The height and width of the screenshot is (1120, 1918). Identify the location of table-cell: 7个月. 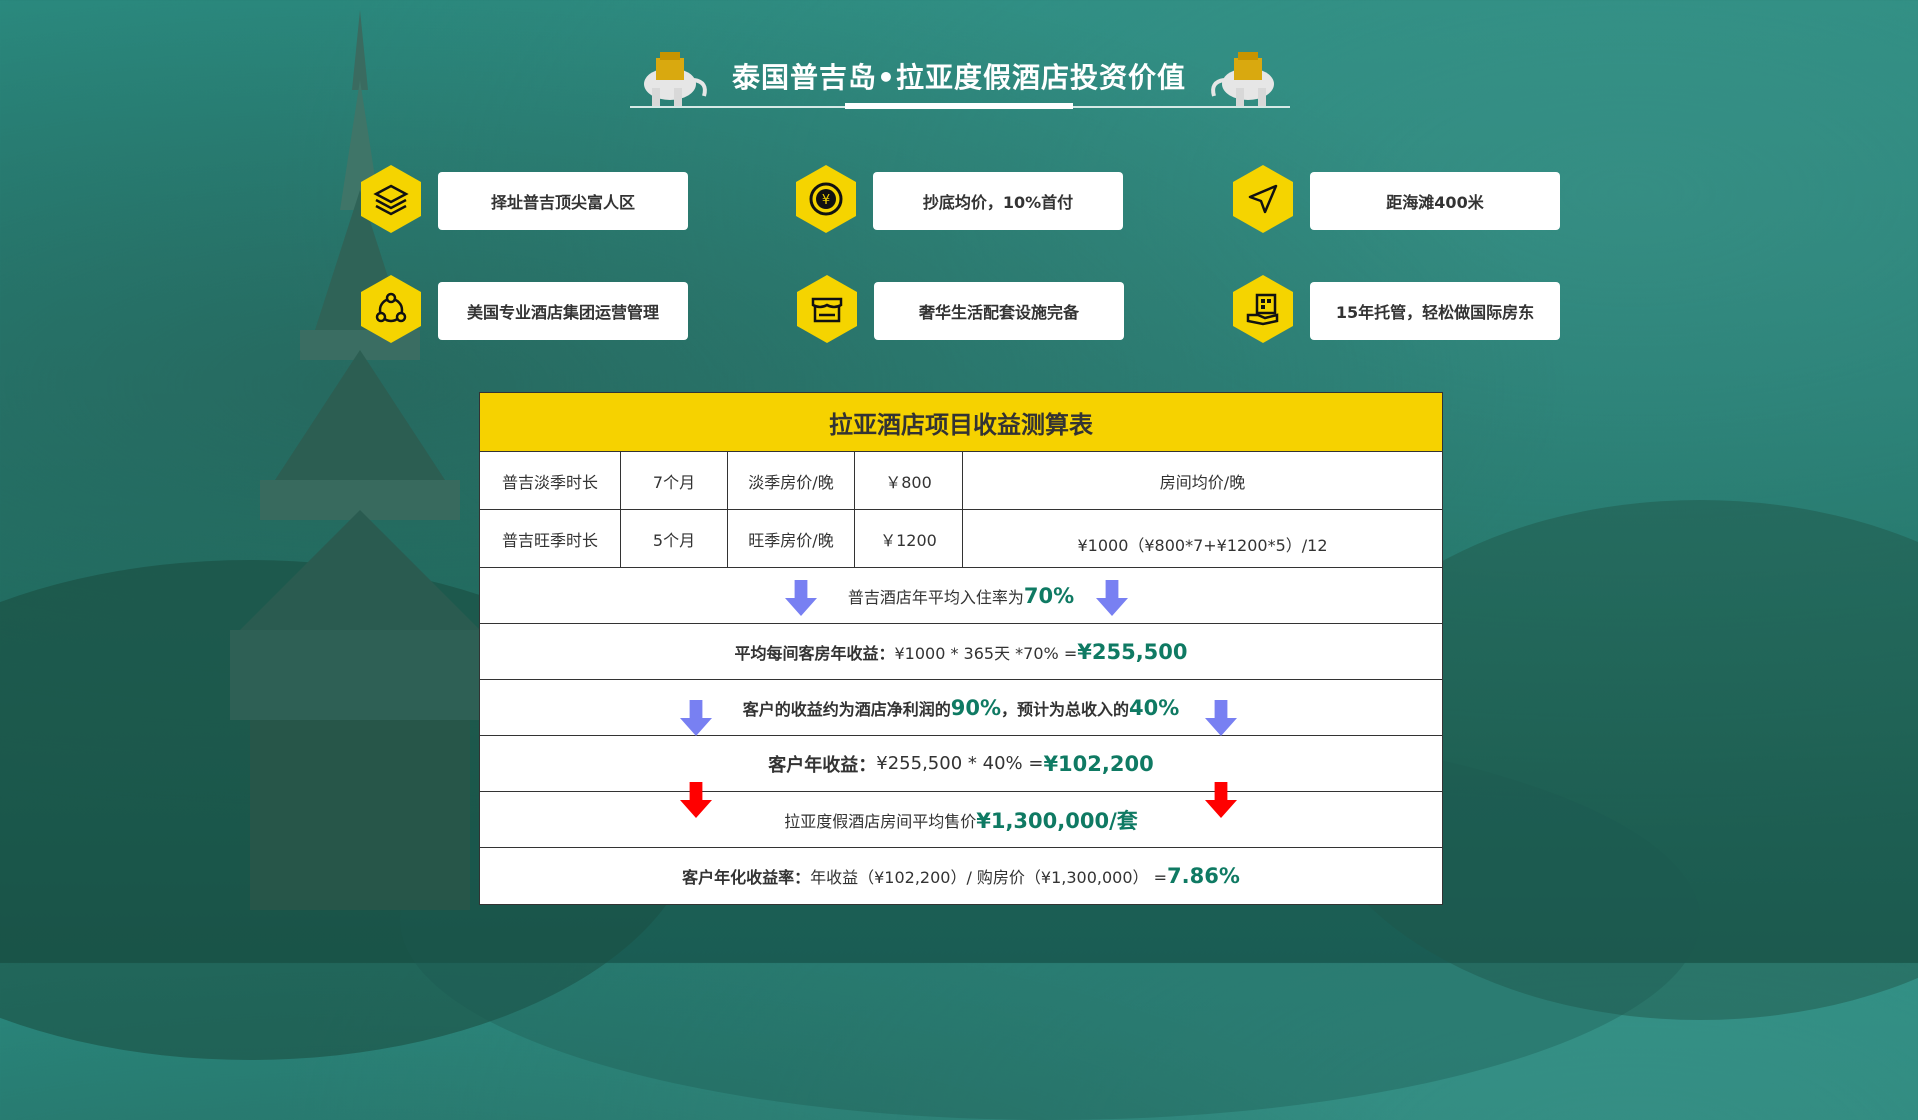
(674, 480).